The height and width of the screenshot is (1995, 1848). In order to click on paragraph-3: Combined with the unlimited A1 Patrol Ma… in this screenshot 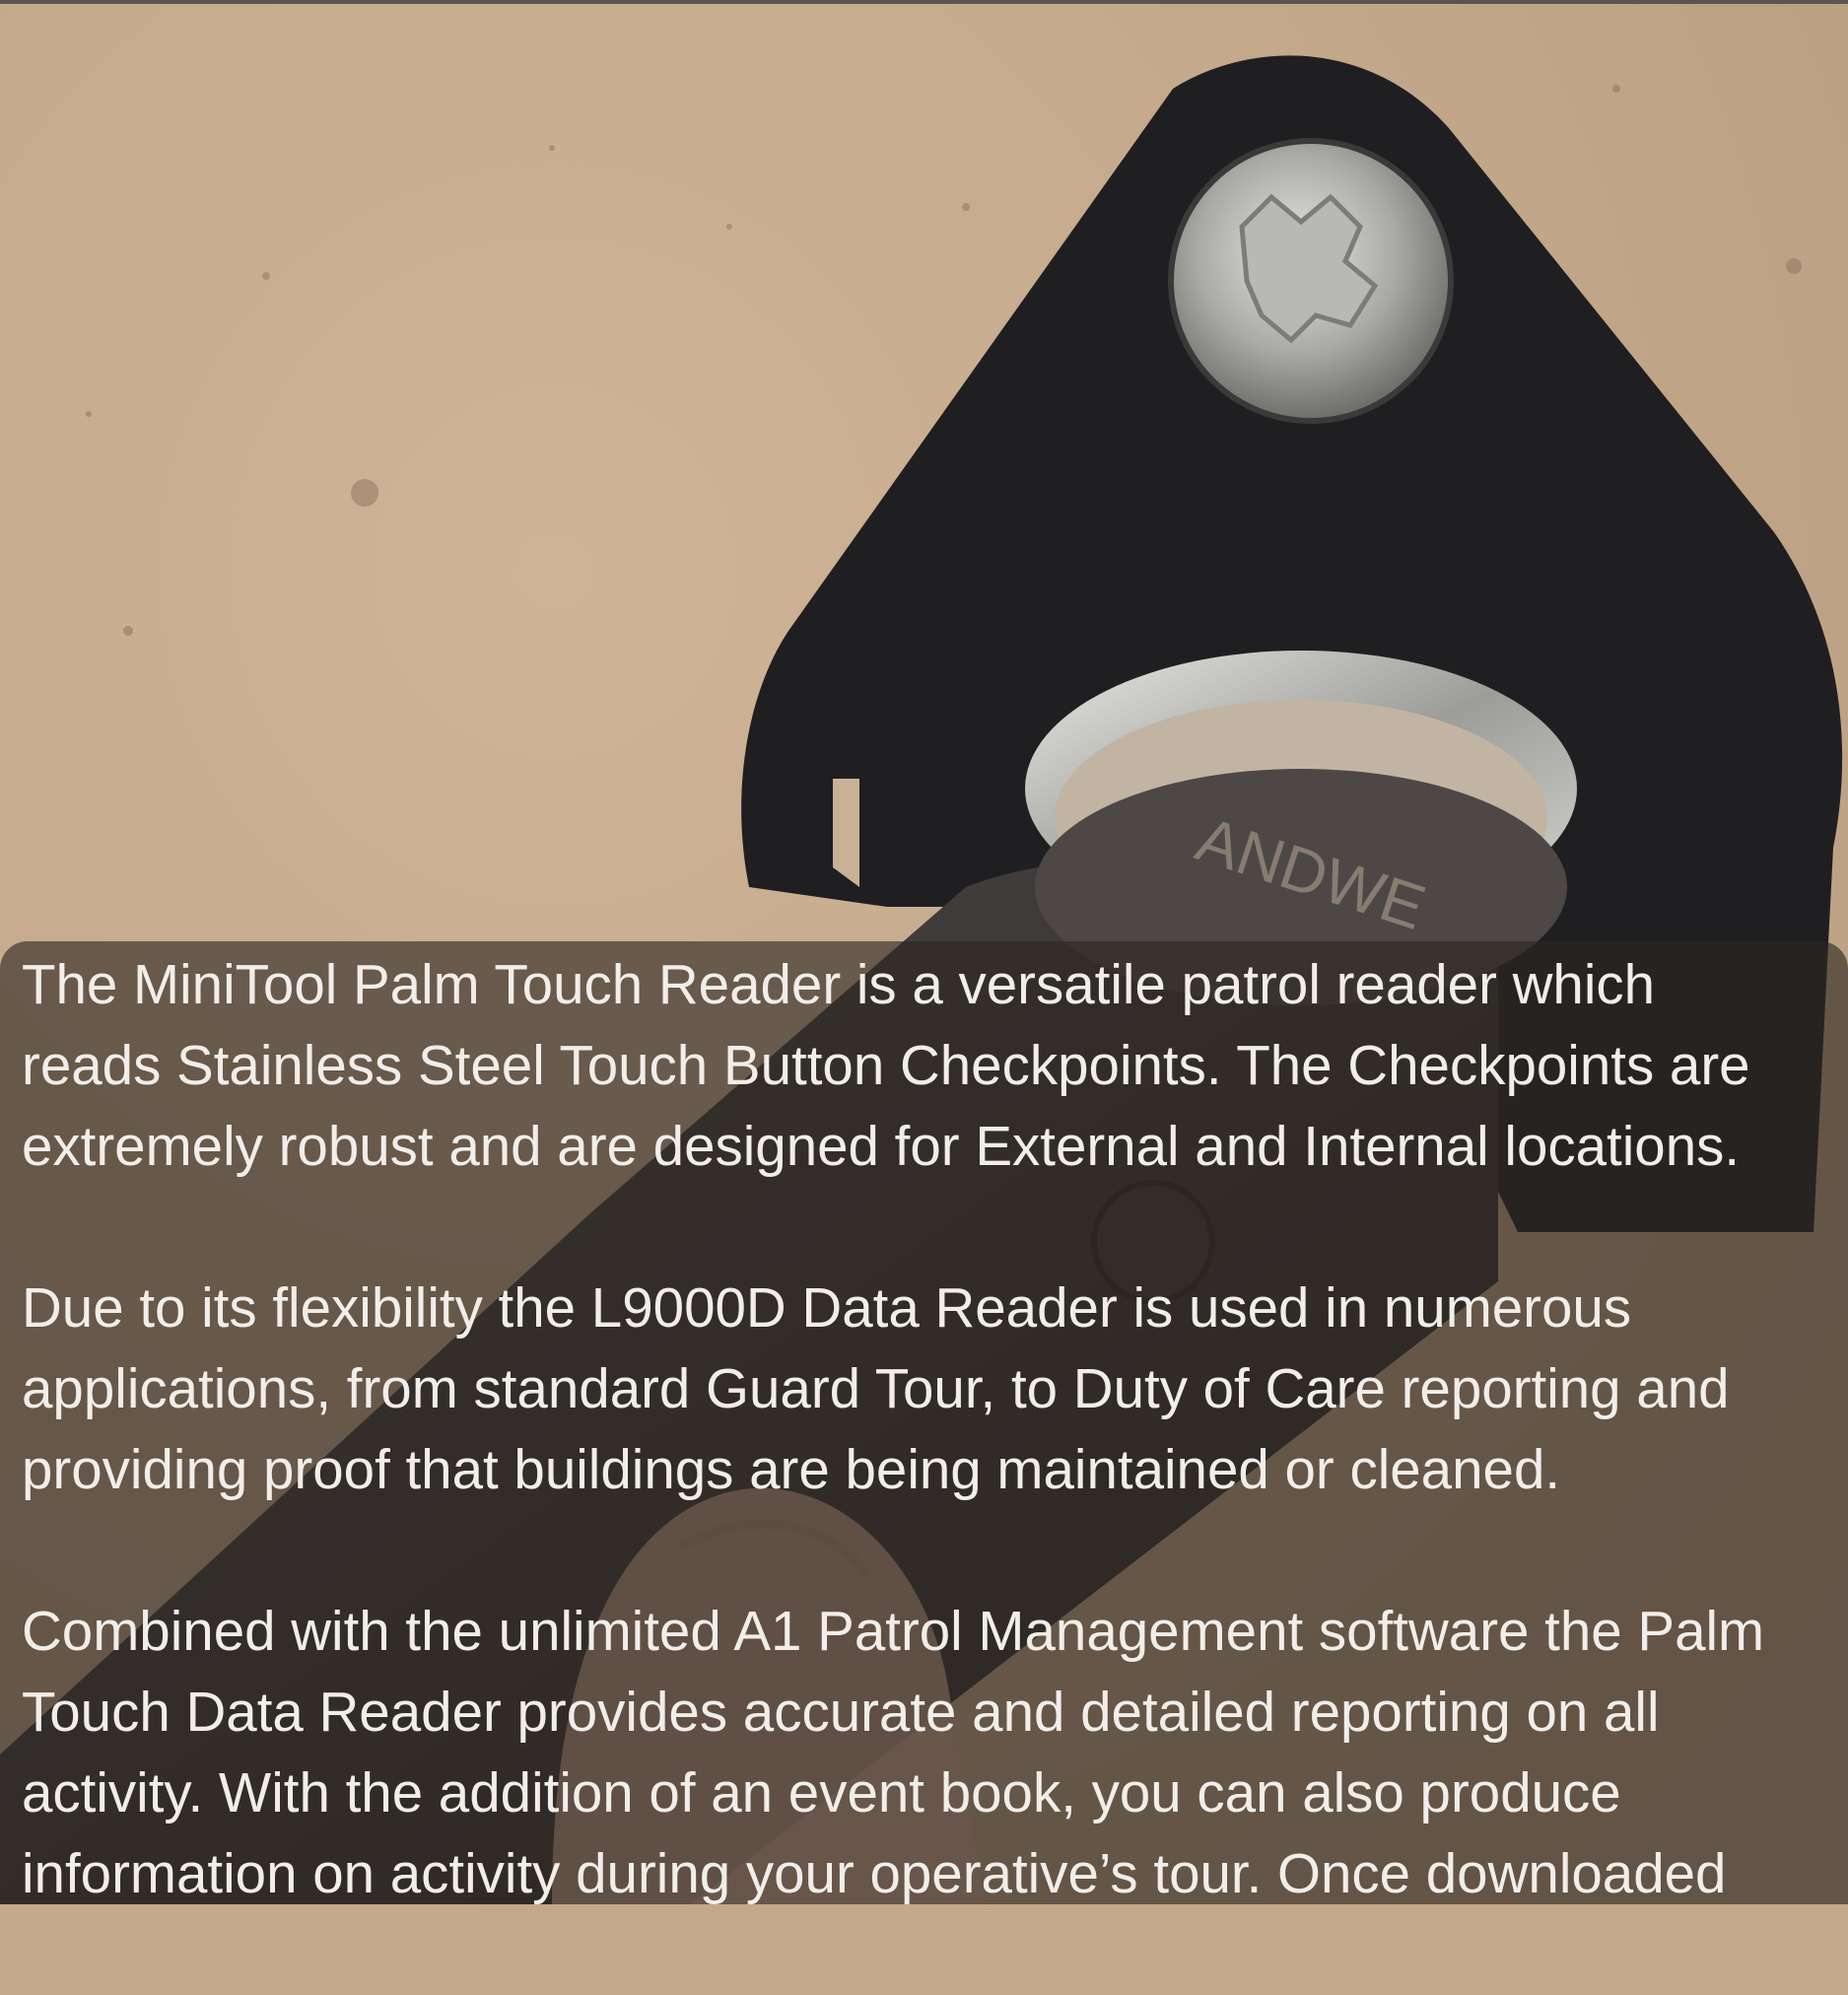, I will do `click(893, 1752)`.